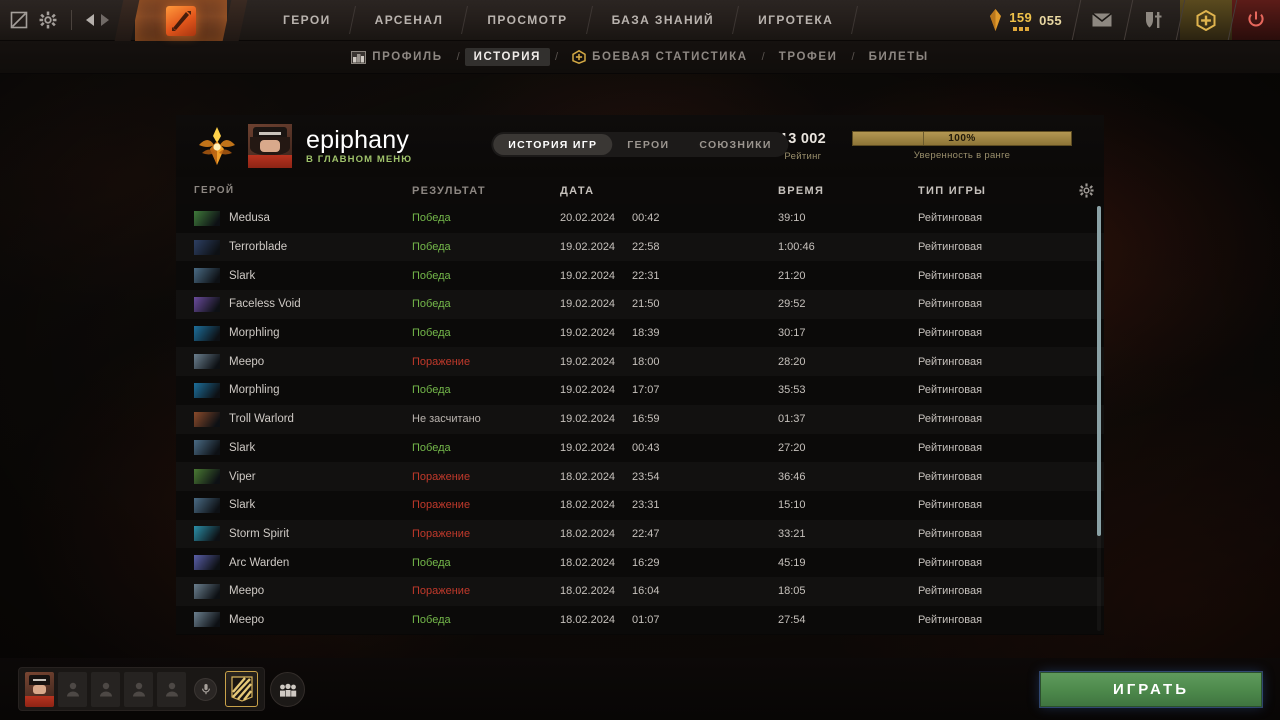  What do you see at coordinates (19, 20) in the screenshot?
I see `minimize-icon` at bounding box center [19, 20].